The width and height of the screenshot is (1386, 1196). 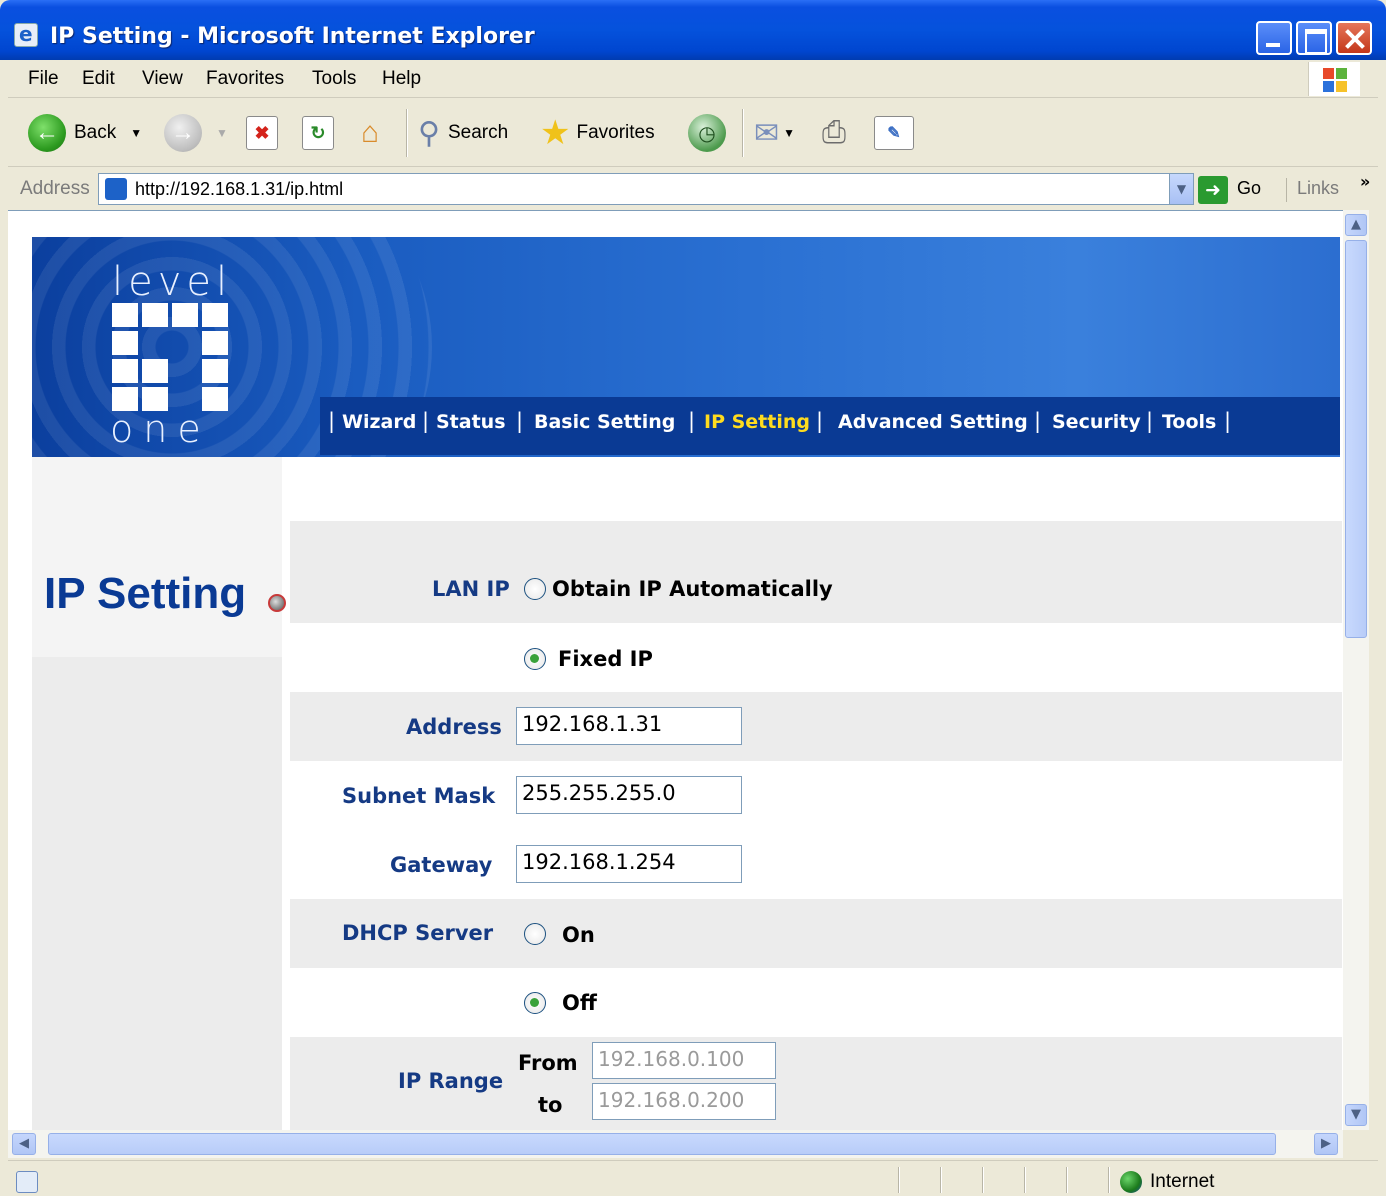 I want to click on go-arrow-icon: ➜, so click(x=1213, y=190).